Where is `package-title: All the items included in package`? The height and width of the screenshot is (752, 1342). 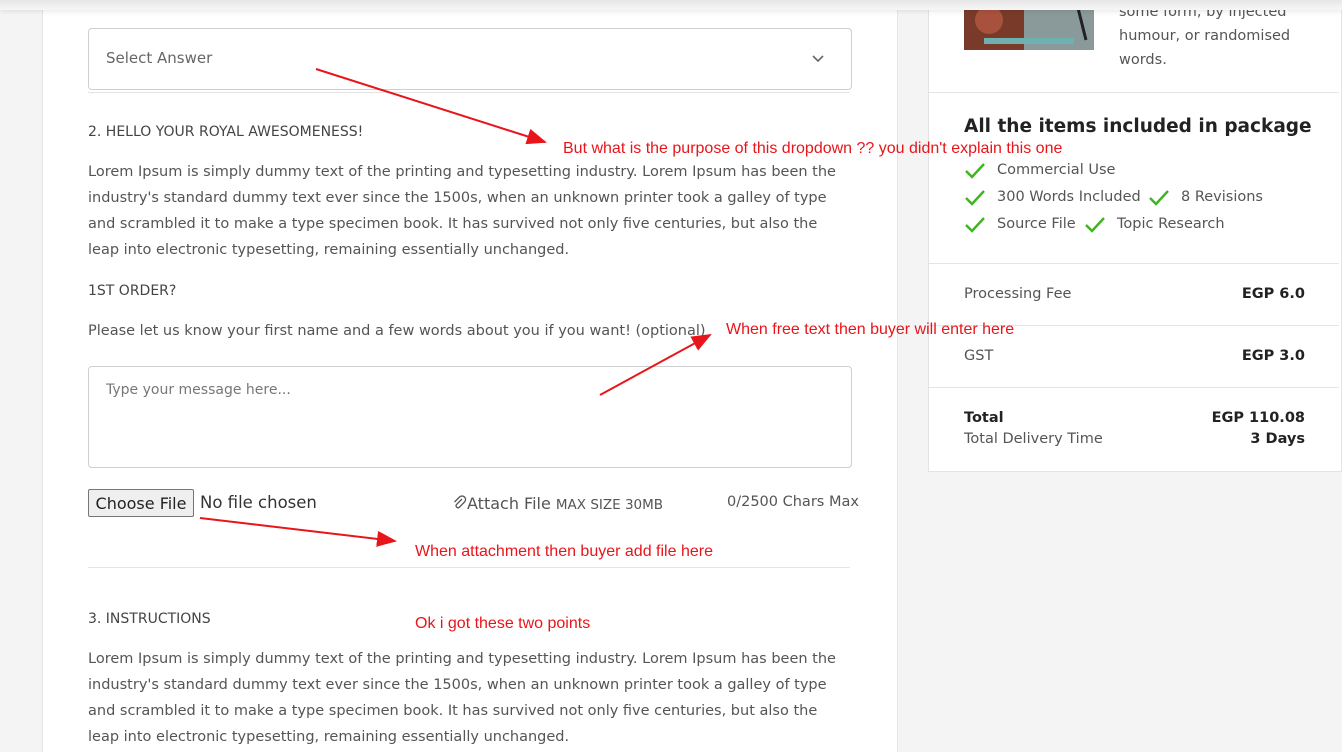
package-title: All the items included in package is located at coordinates (1138, 126).